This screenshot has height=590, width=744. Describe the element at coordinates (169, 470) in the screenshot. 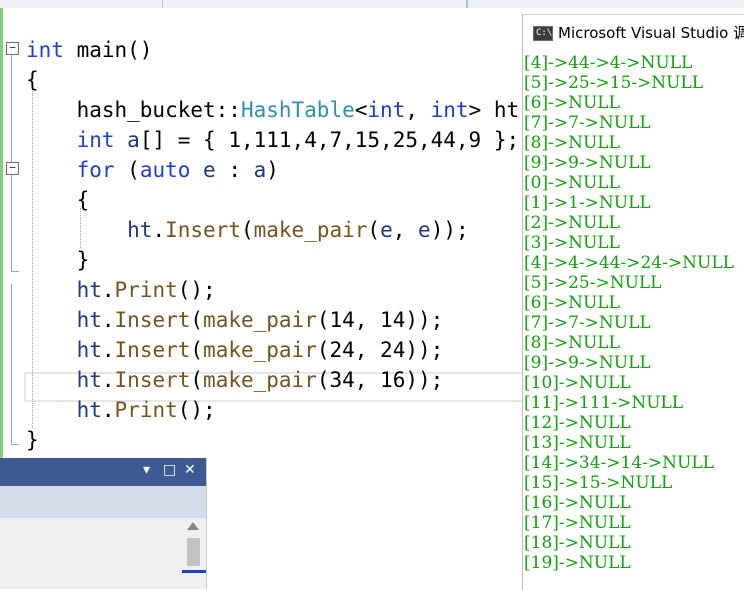

I see `maximize-icon: □` at that location.